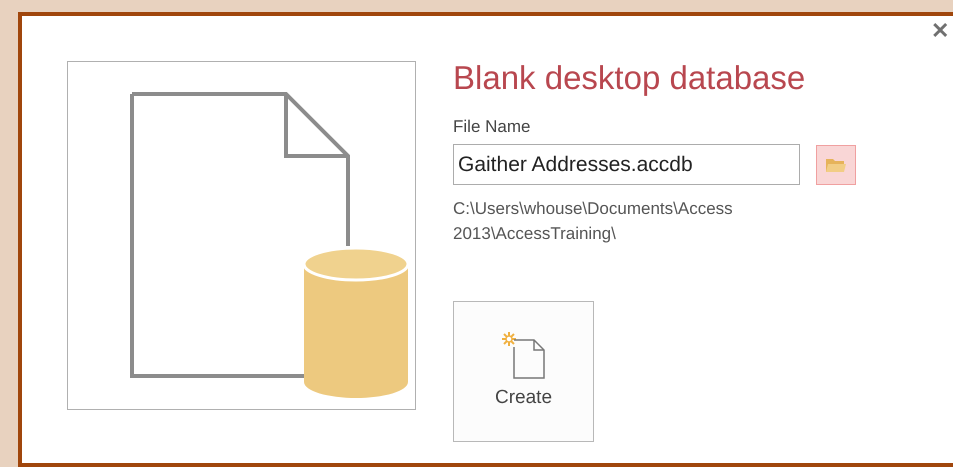  Describe the element at coordinates (626, 164) in the screenshot. I see `file-name-field: Gaither Addresses.accdb` at that location.